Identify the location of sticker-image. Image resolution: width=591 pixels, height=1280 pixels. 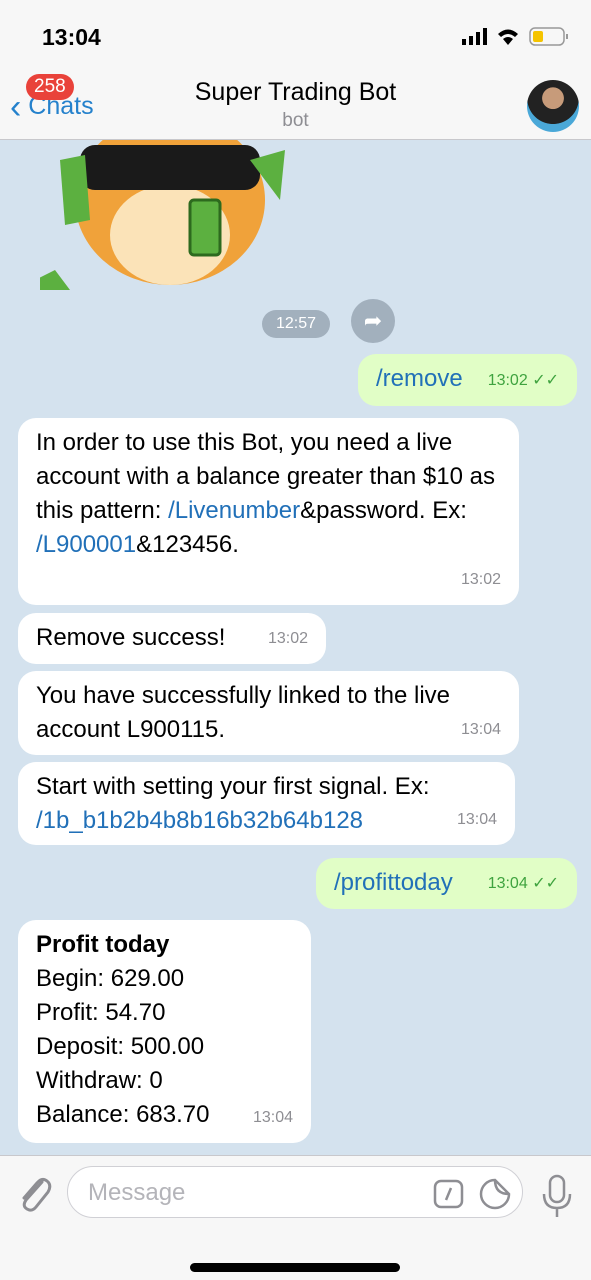
(170, 215).